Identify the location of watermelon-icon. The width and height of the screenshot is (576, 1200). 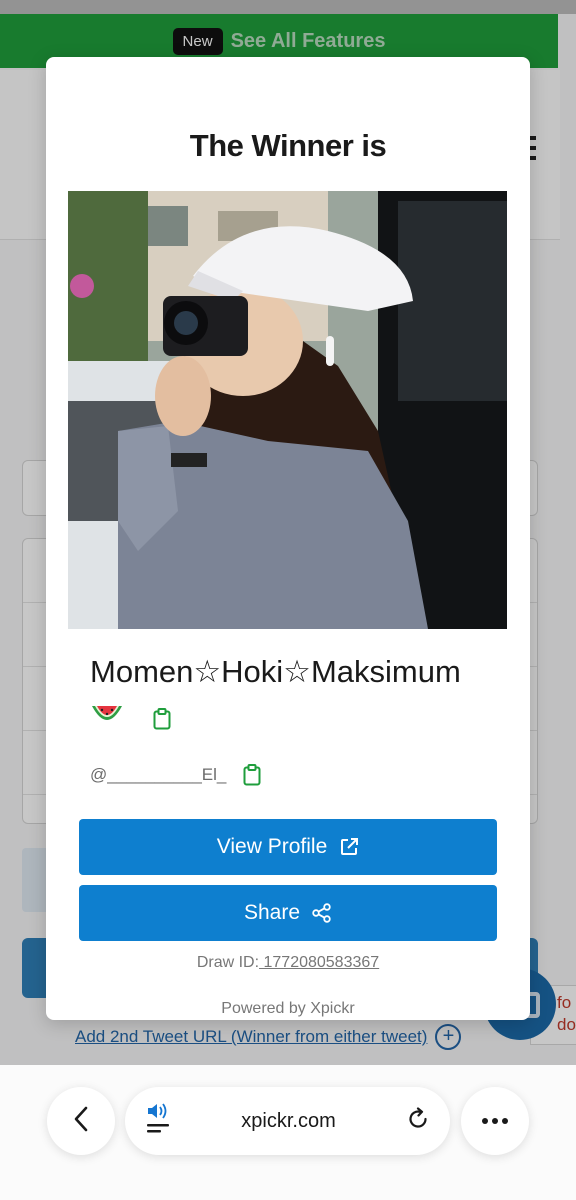
(107, 718).